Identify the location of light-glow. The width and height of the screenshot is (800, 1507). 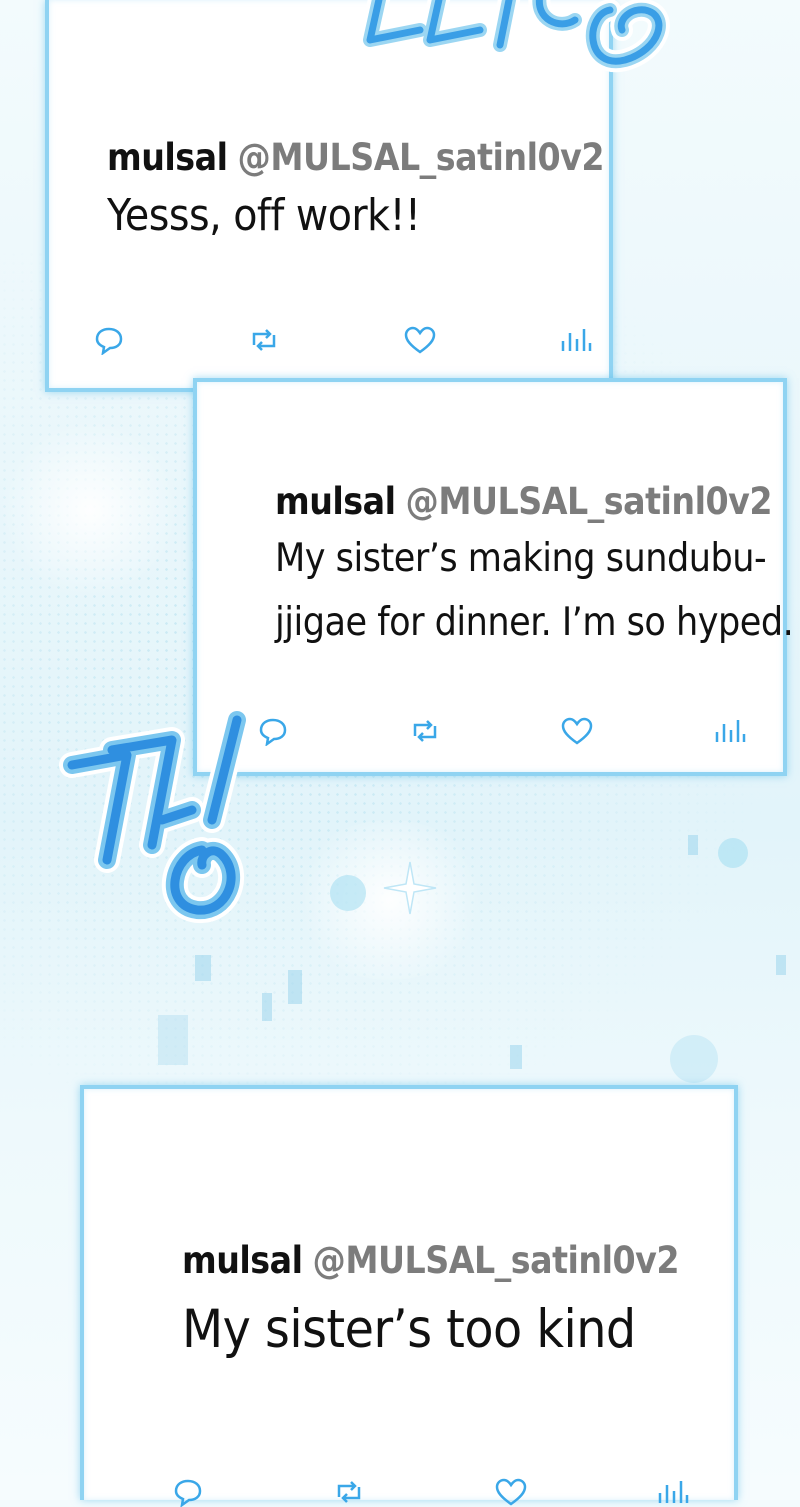
(90, 510).